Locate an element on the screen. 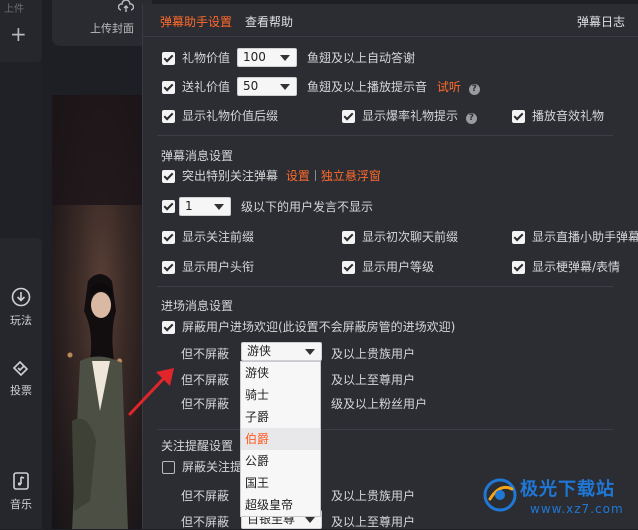 This screenshot has width=638, height=530. show-burst-gift-checkbox is located at coordinates (348, 116).